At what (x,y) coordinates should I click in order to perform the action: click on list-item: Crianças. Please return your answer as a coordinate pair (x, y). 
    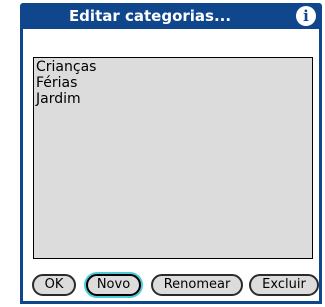
    Looking at the image, I should click on (174, 67).